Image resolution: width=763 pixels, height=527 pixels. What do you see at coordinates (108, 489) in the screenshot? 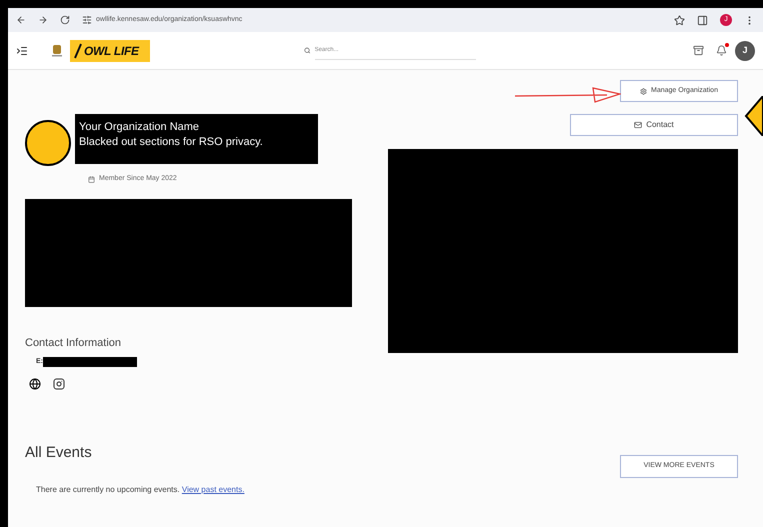
I see `empty-events-message: There are currently no upcoming events.` at bounding box center [108, 489].